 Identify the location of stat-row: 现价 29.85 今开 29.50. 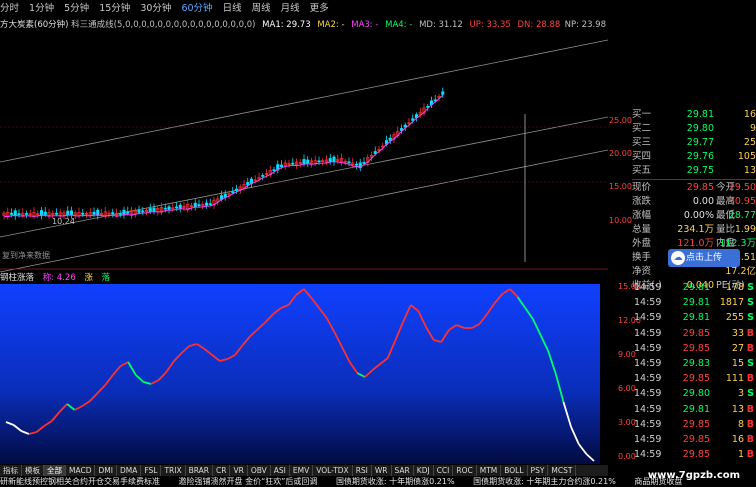
(694, 188).